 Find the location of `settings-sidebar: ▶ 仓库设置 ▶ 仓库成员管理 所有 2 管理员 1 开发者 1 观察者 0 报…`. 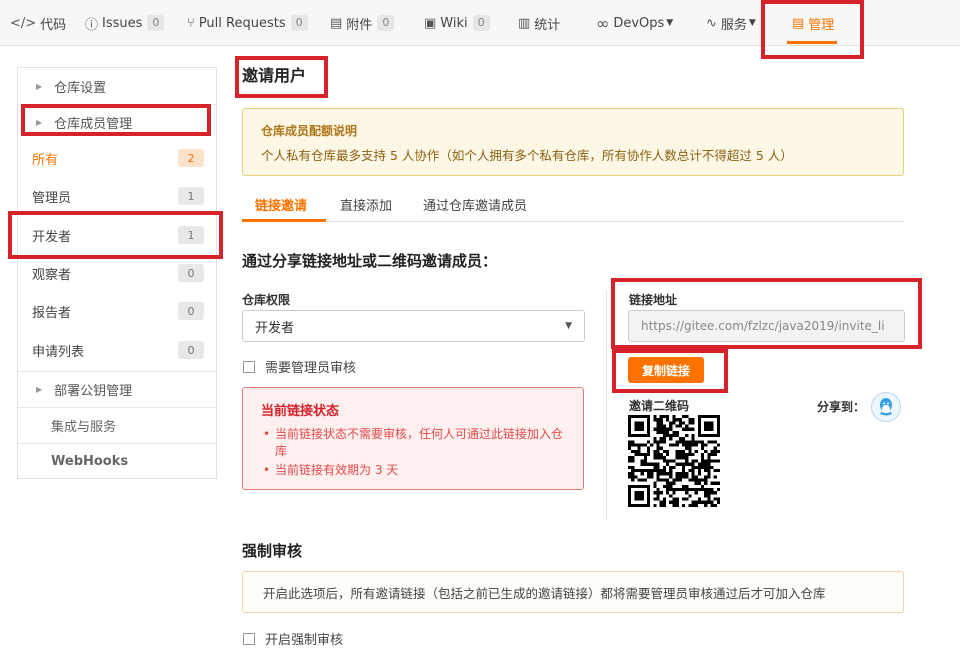

settings-sidebar: ▶ 仓库设置 ▶ 仓库成员管理 所有 2 管理员 1 开发者 1 观察者 0 报… is located at coordinates (117, 273).